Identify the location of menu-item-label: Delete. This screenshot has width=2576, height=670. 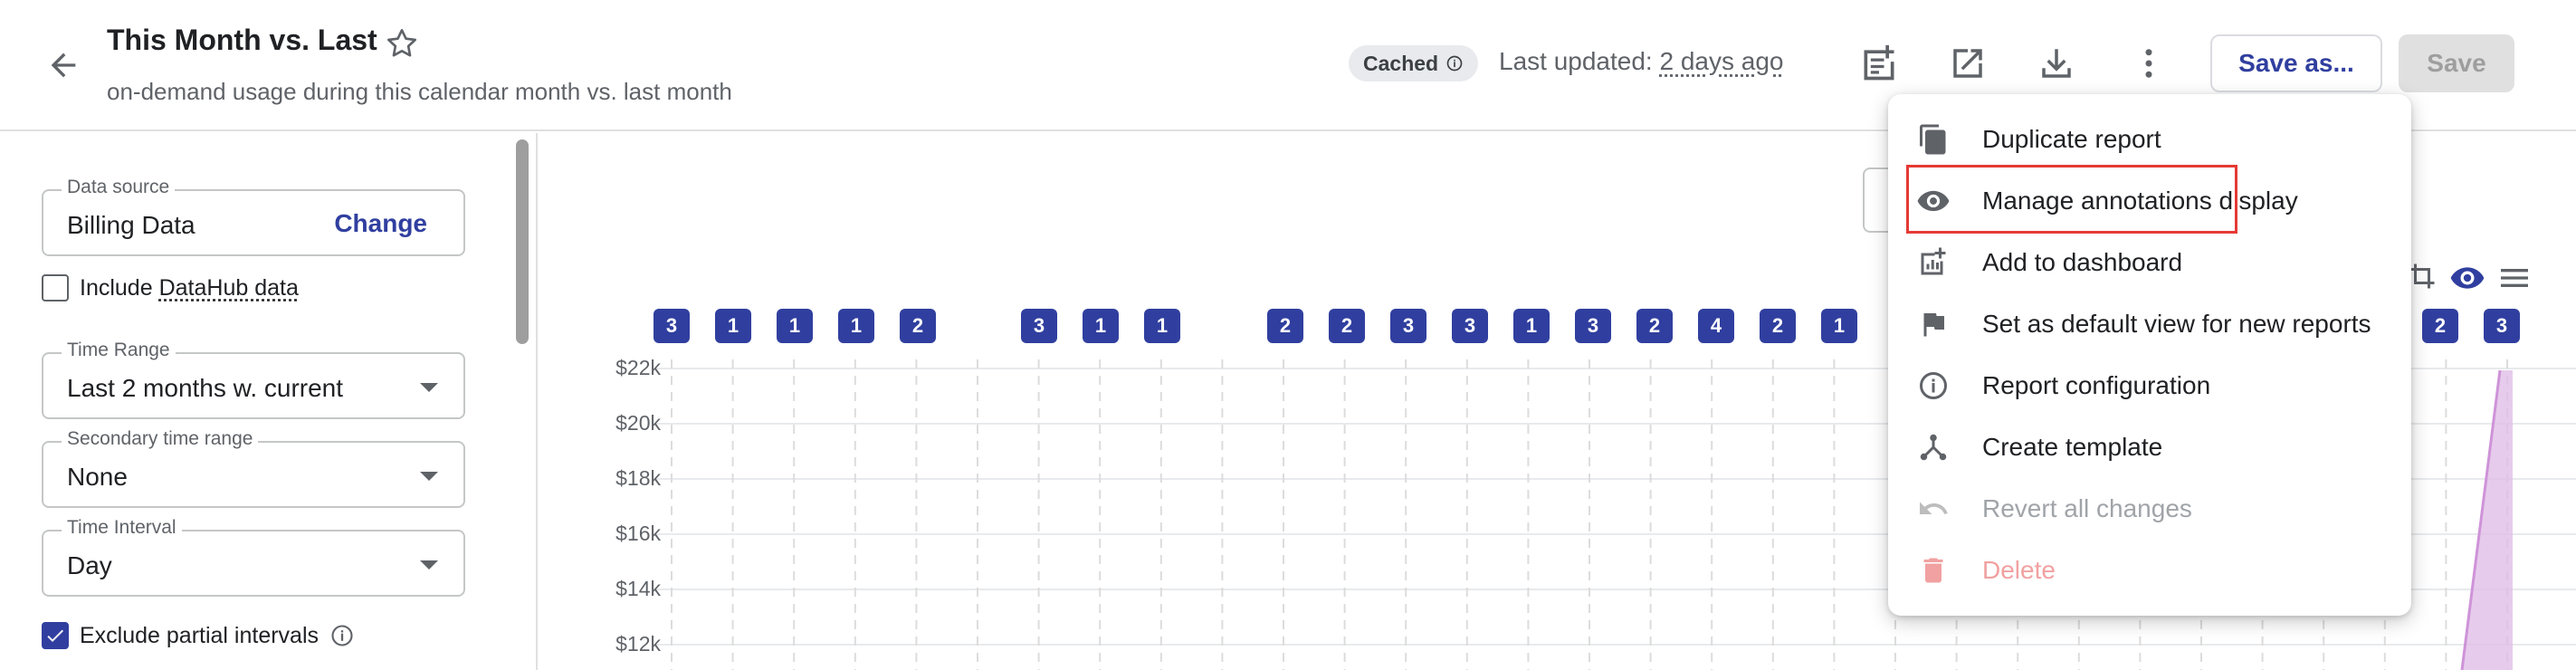
(2019, 570).